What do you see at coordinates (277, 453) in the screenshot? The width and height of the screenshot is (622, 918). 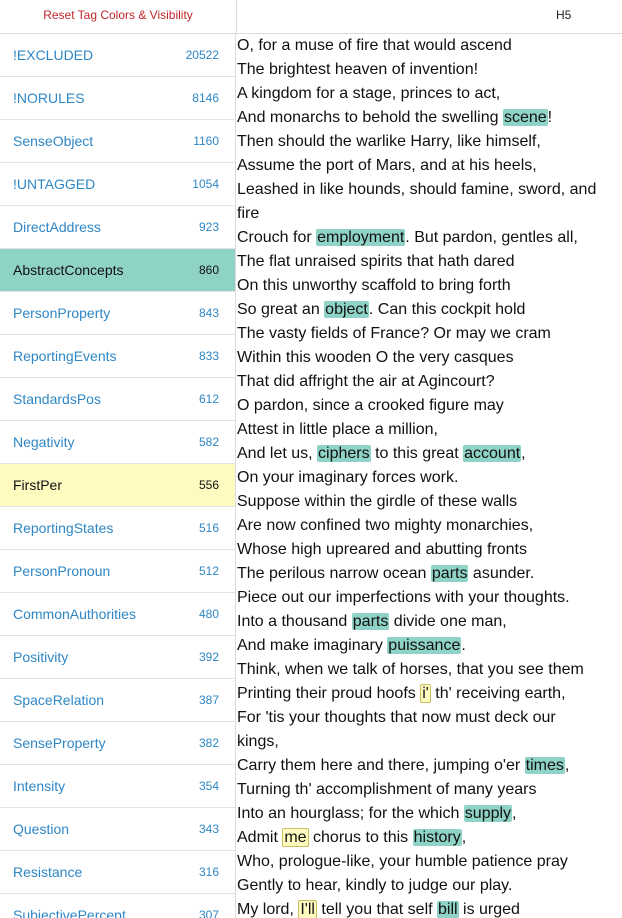 I see `text-segment: And let us,` at bounding box center [277, 453].